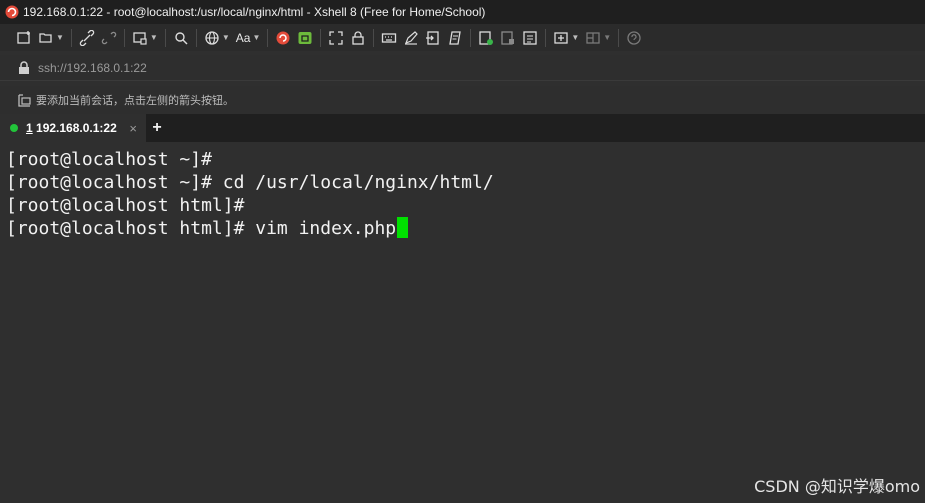 This screenshot has width=925, height=503. Describe the element at coordinates (45, 37) in the screenshot. I see `open-icon` at that location.